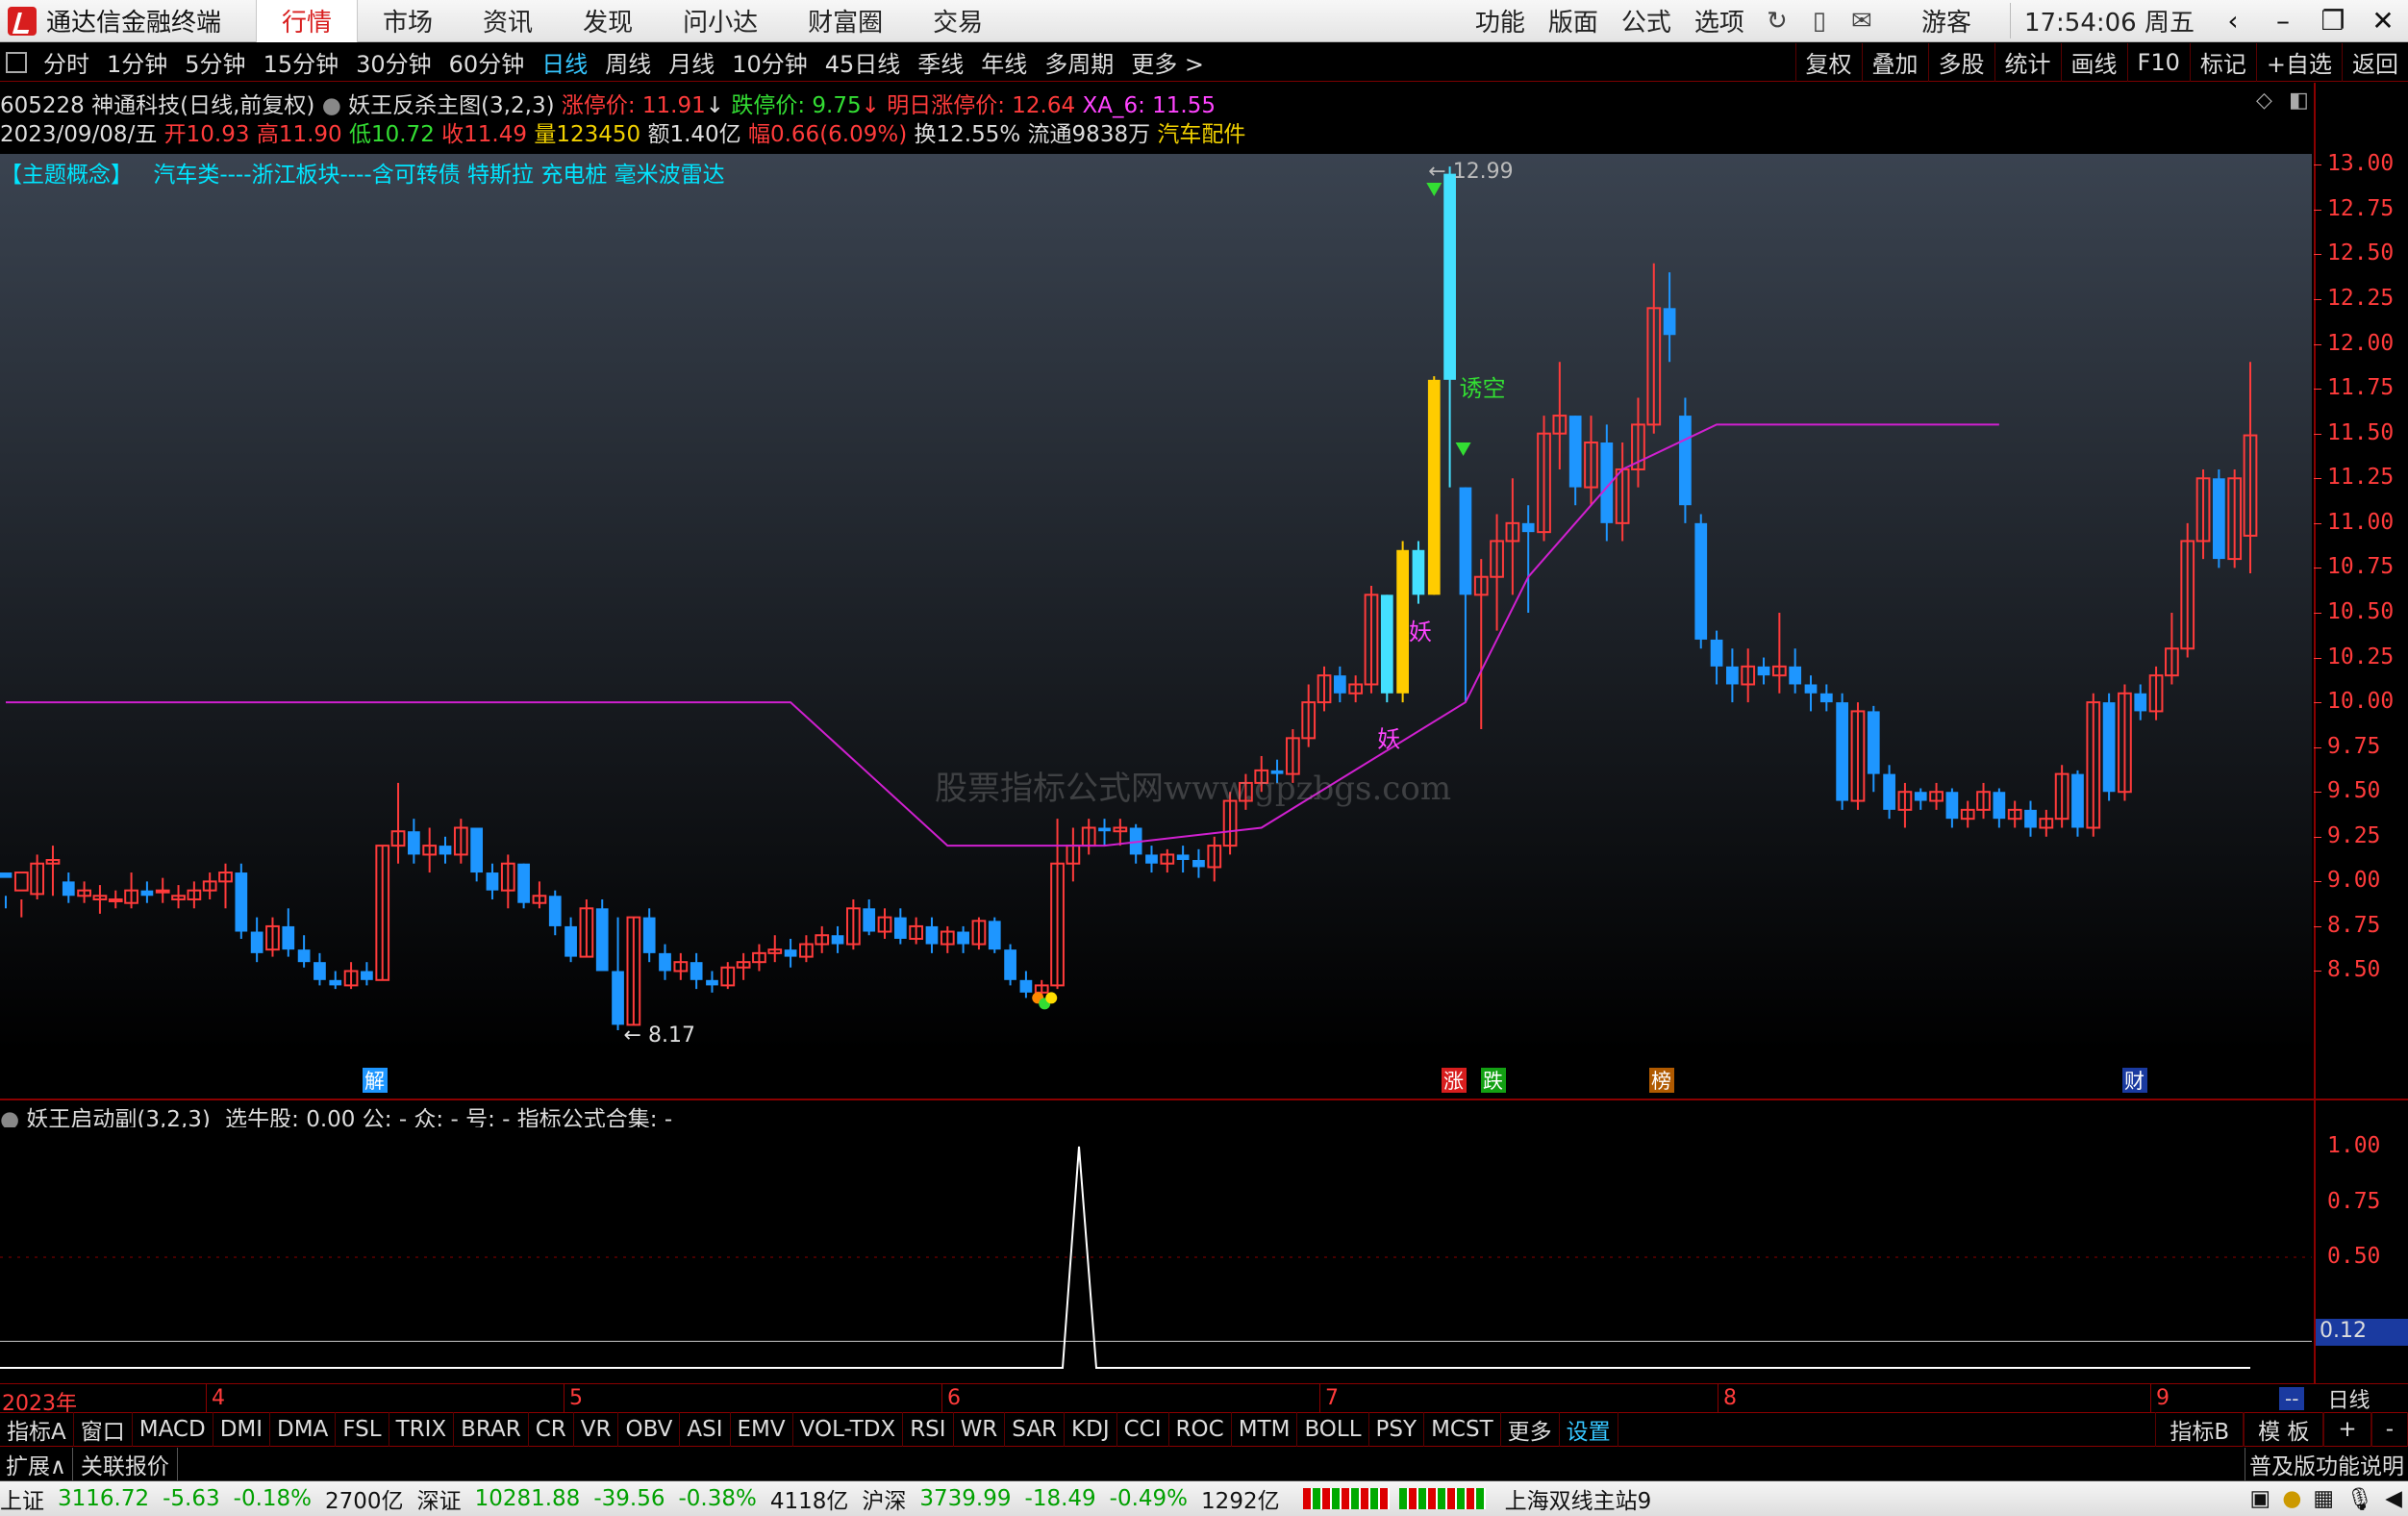  I want to click on indicator-17: KDJ, so click(1091, 1430).